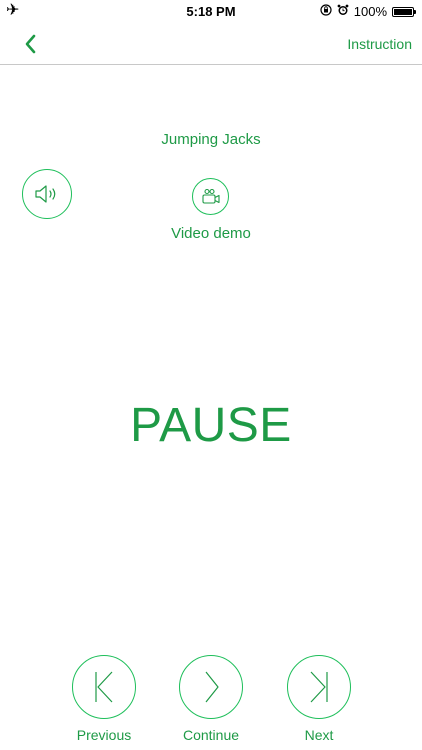 This screenshot has height=750, width=422. What do you see at coordinates (211, 425) in the screenshot?
I see `pause-label: PAUSE` at bounding box center [211, 425].